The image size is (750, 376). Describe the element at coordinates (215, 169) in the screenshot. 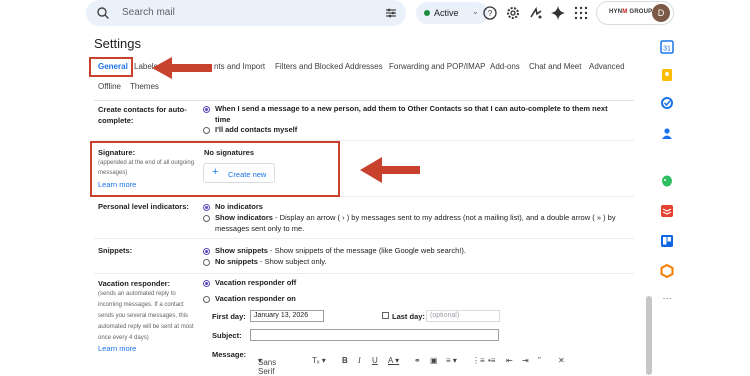

I see `signature-highlight` at that location.